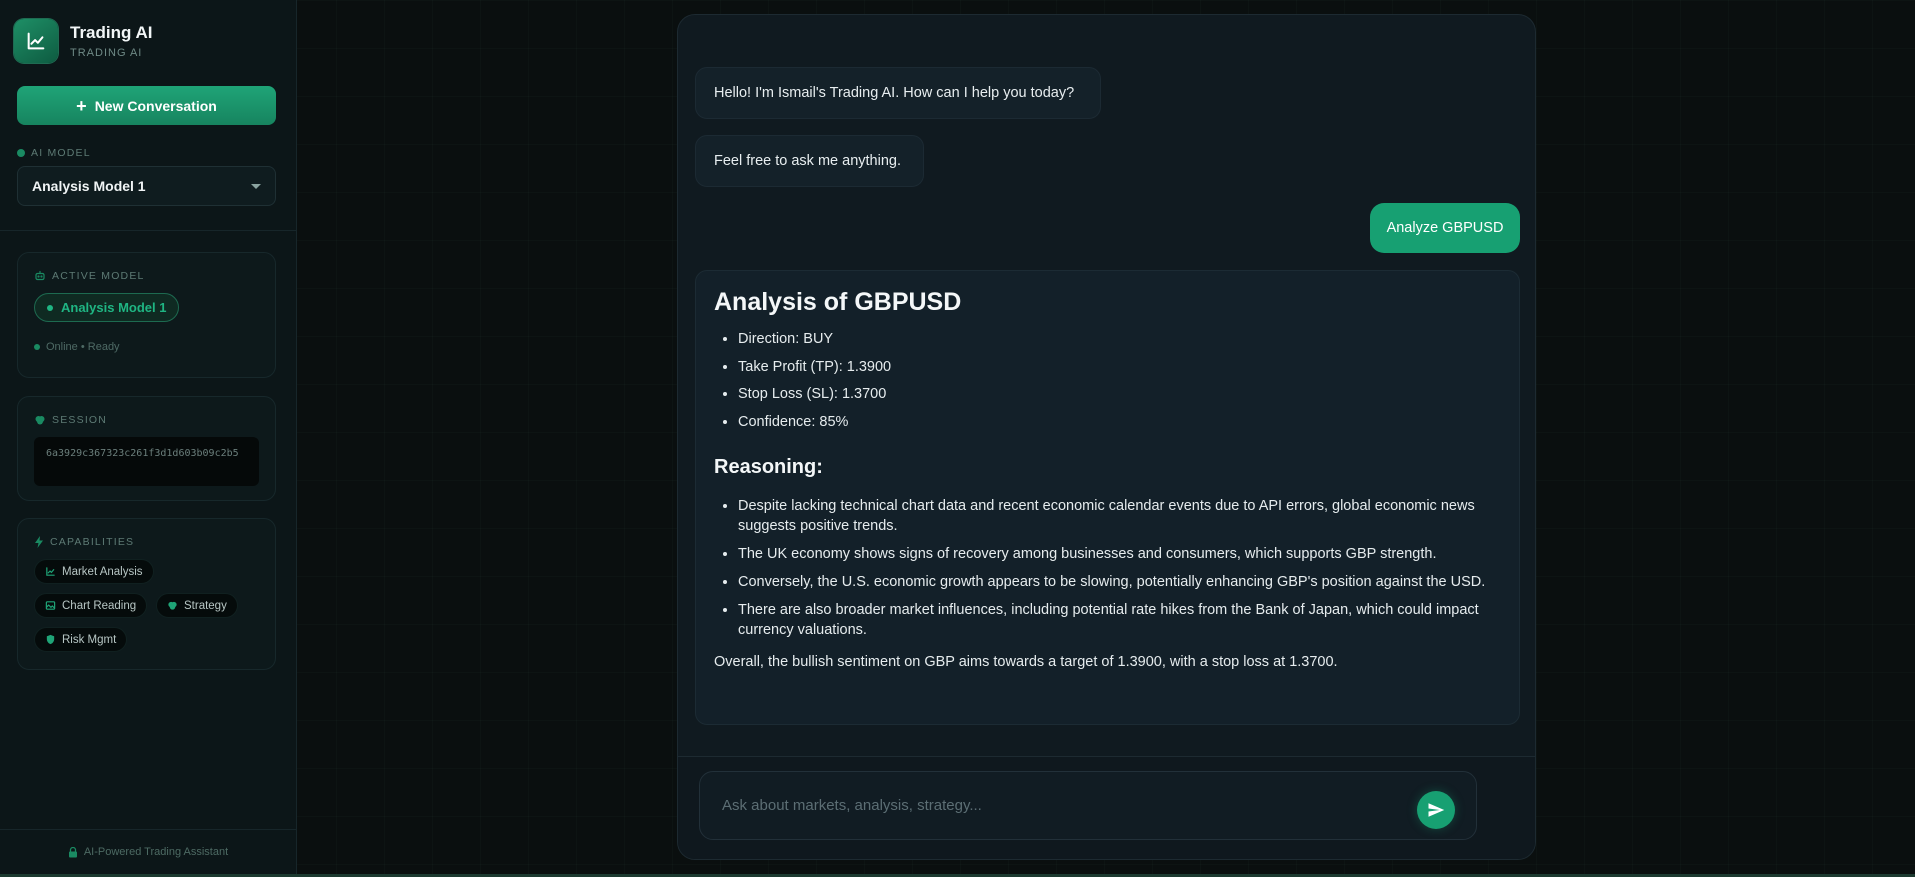  I want to click on summary-item: Stop Loss (SL): 1.3700, so click(1119, 394).